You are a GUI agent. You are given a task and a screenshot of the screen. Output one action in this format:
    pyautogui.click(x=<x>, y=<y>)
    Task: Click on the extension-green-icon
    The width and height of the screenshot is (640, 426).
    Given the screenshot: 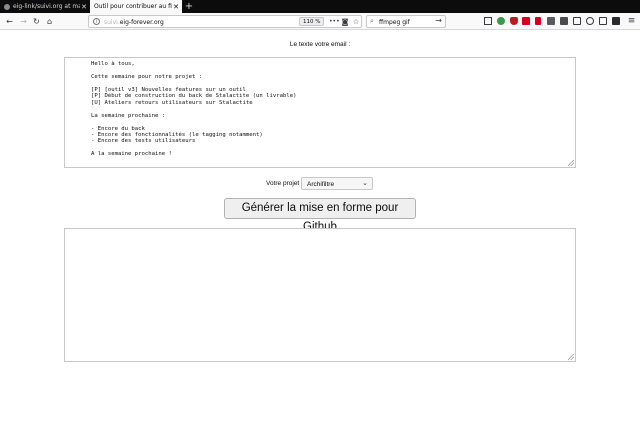 What is the action you would take?
    pyautogui.click(x=501, y=21)
    